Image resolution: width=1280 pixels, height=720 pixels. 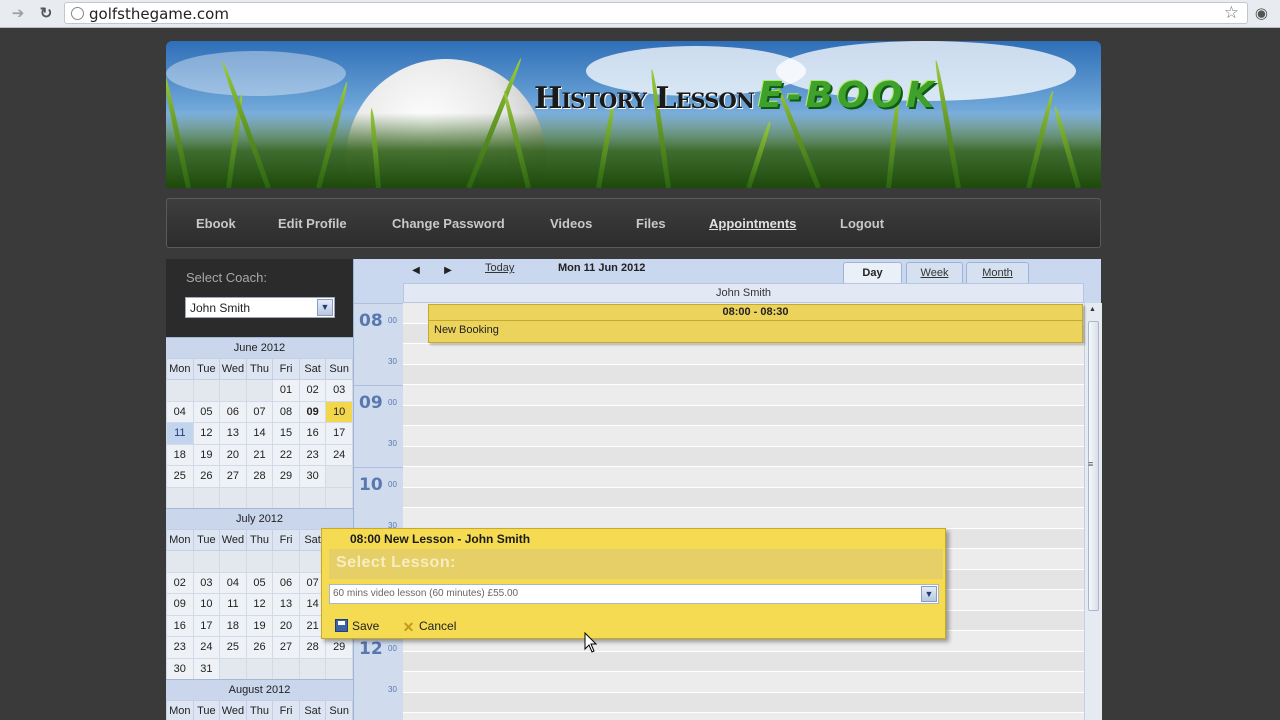 What do you see at coordinates (180, 710) in the screenshot?
I see `weekday-header: Mon` at bounding box center [180, 710].